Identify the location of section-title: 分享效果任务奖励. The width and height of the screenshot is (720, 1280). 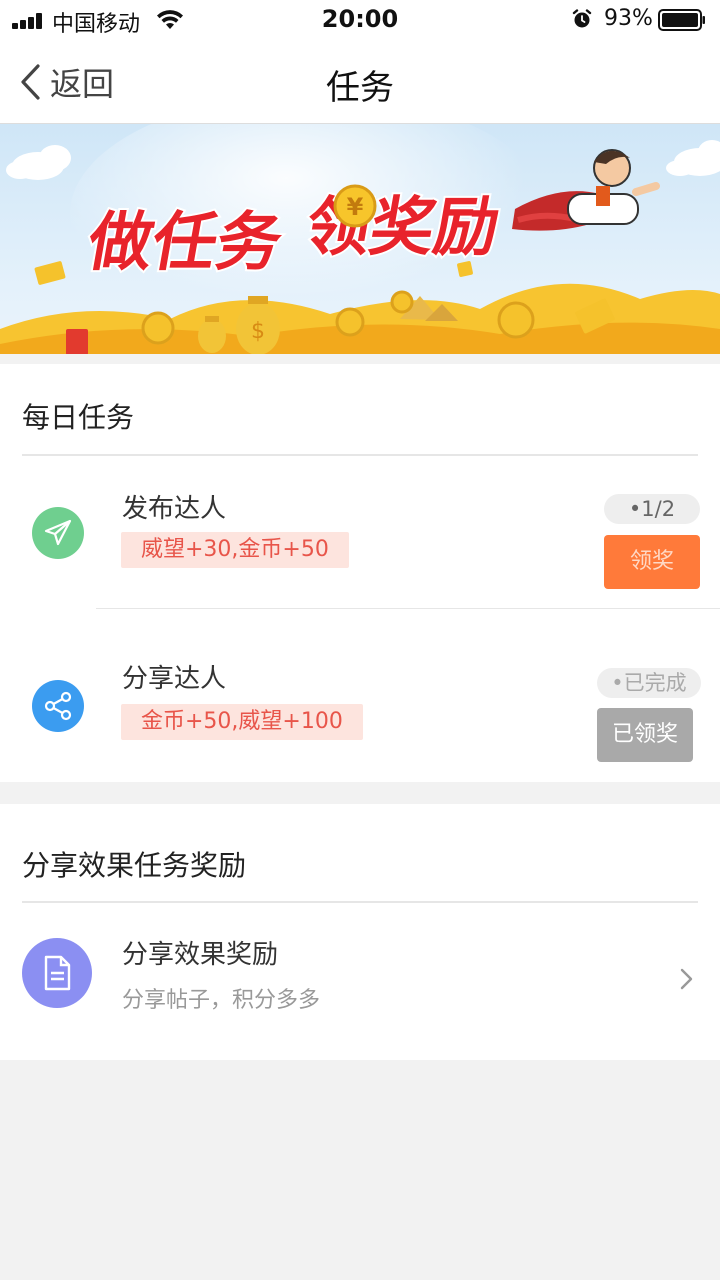
(134, 865).